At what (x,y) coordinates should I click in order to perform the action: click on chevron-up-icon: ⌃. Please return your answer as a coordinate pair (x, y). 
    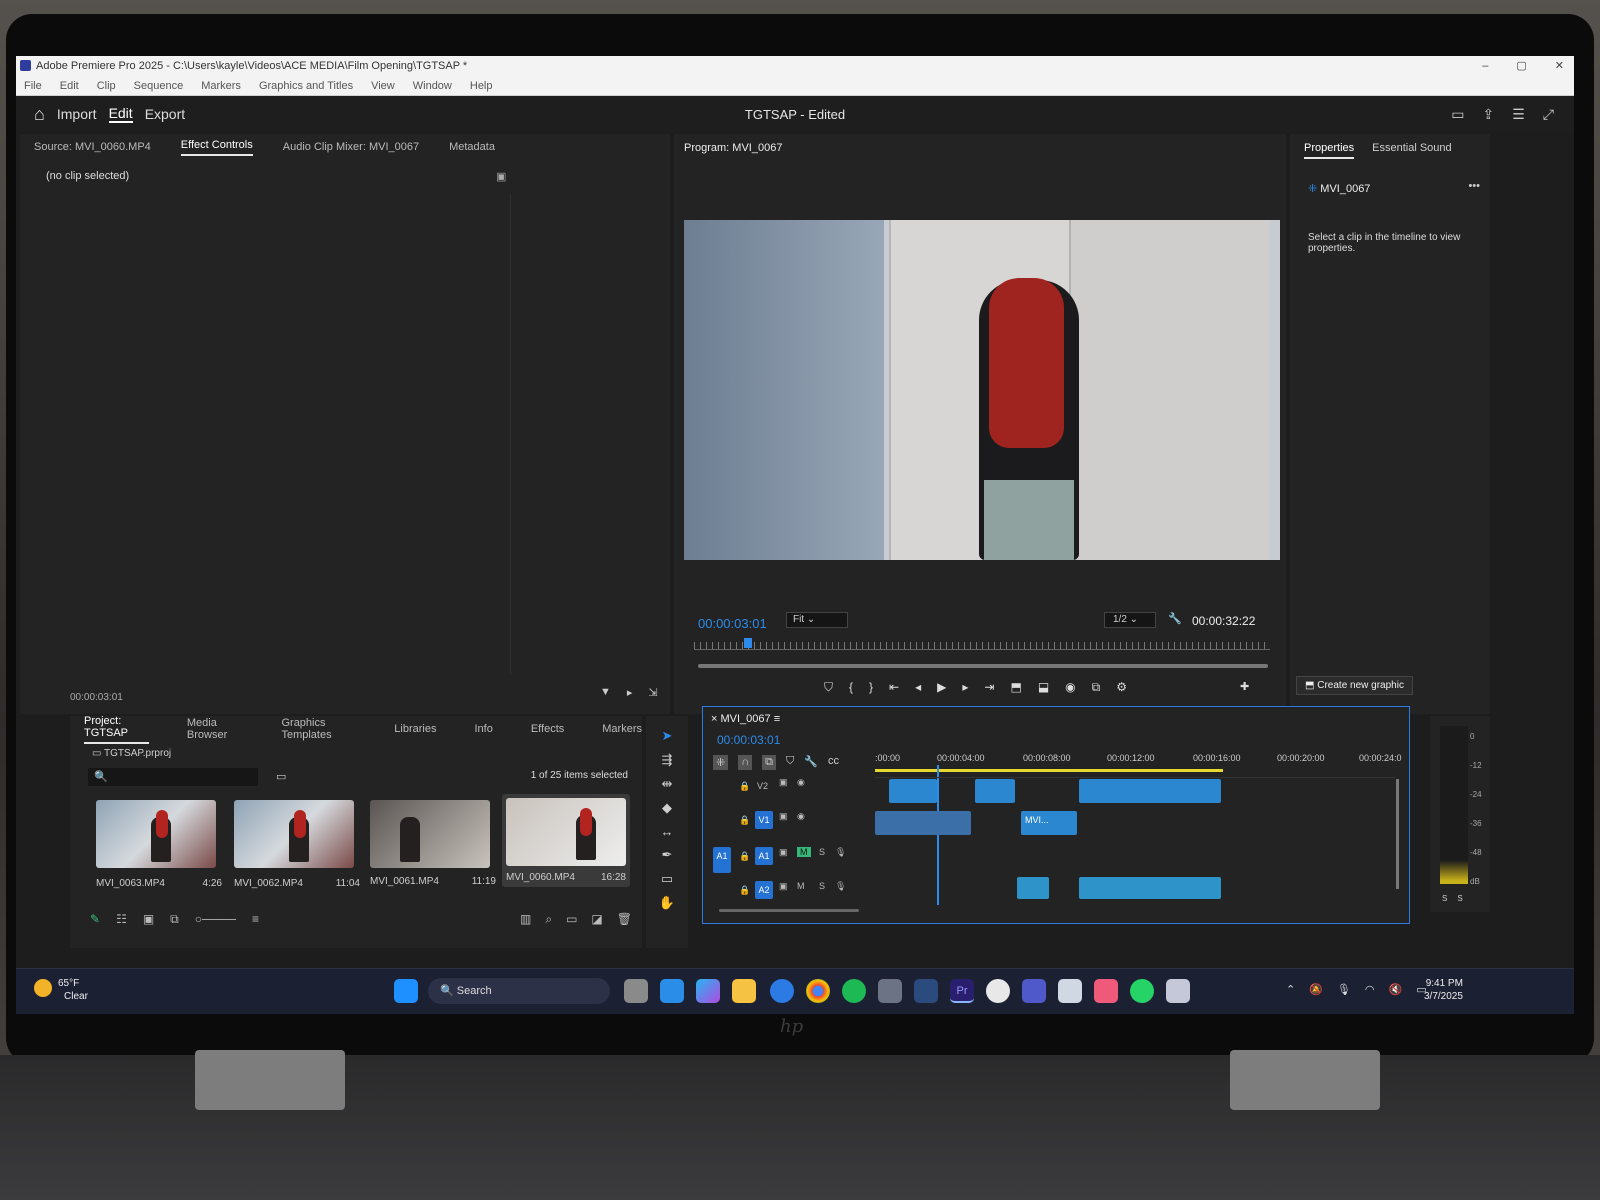
    Looking at the image, I should click on (1290, 989).